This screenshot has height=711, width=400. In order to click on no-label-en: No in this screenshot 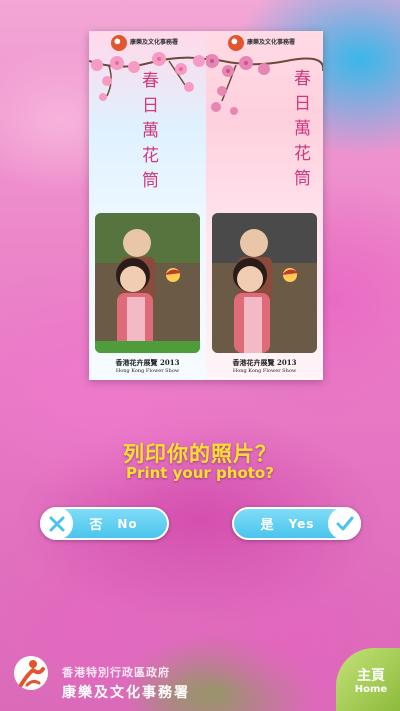, I will do `click(127, 523)`.